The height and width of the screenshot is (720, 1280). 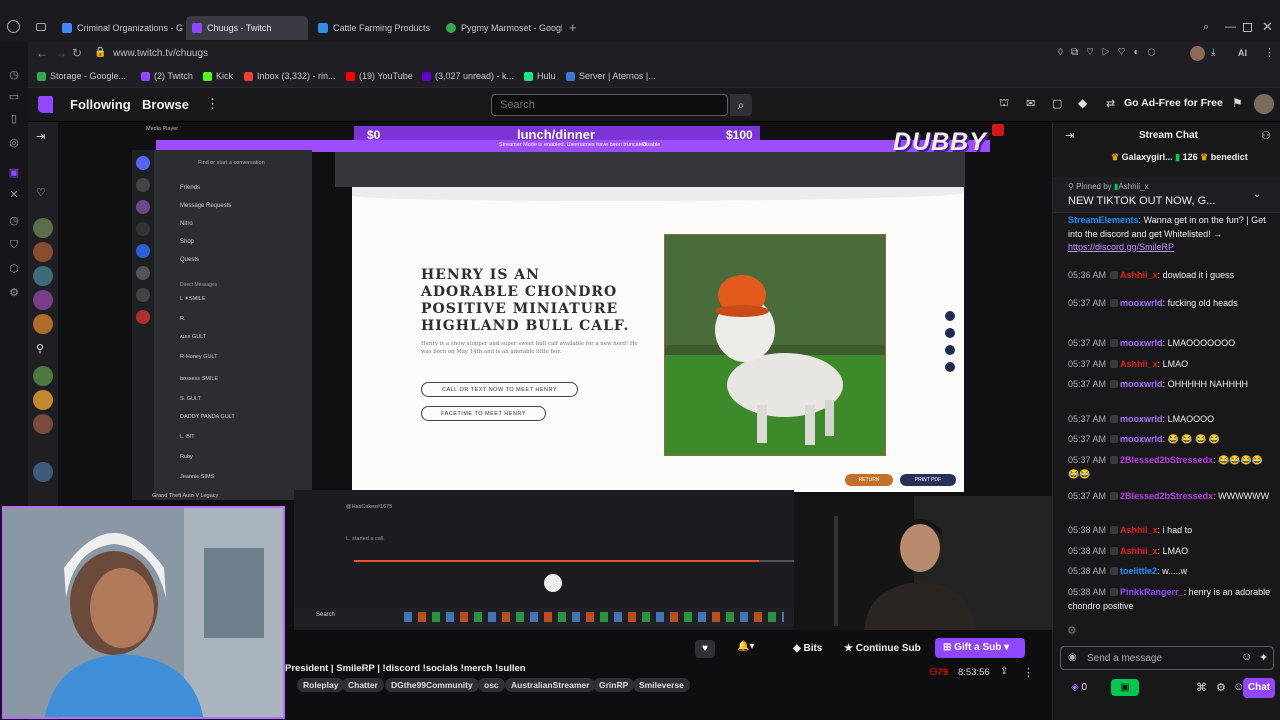 What do you see at coordinates (1269, 52) in the screenshot?
I see `more-icon: ⋮` at bounding box center [1269, 52].